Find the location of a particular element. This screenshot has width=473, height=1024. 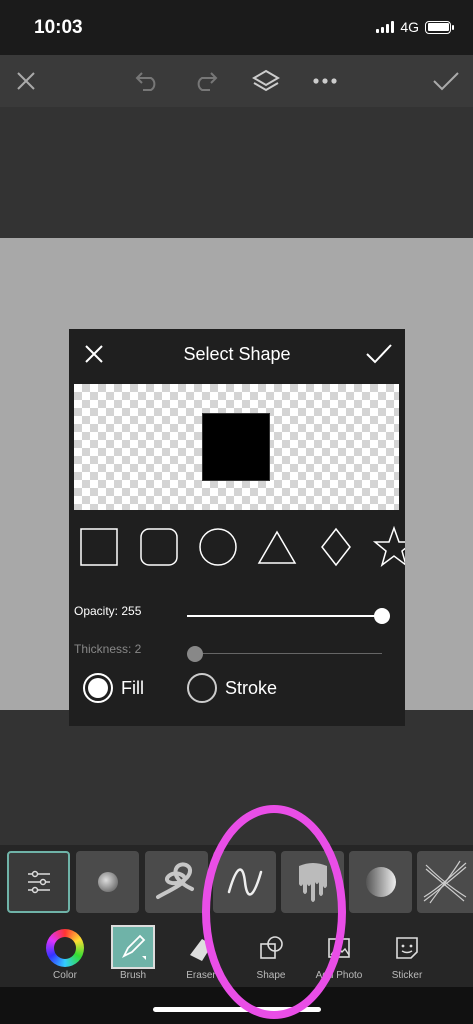

opacity-slider-thumb is located at coordinates (382, 616).